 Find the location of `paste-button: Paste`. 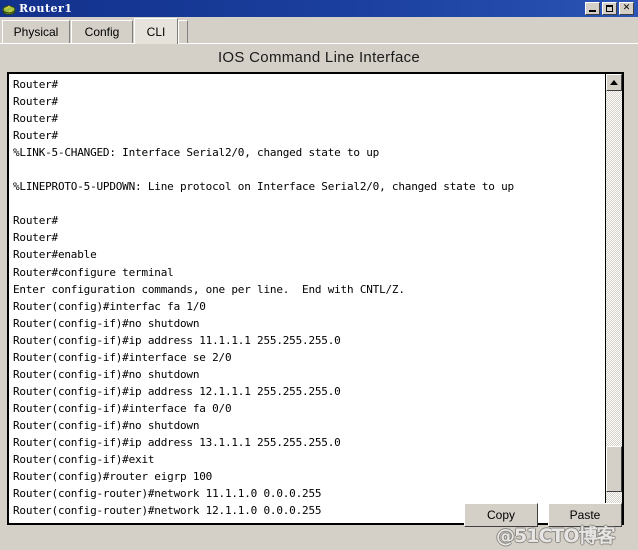

paste-button: Paste is located at coordinates (585, 515).